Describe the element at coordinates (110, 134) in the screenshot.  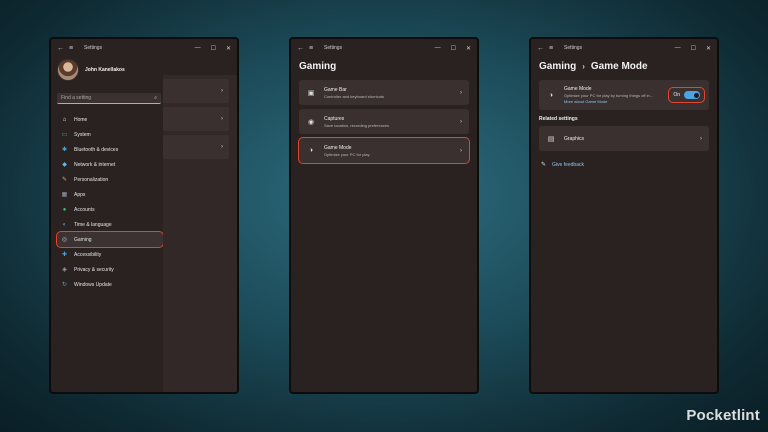
I see `sidebar-item-system: ▭ System` at that location.